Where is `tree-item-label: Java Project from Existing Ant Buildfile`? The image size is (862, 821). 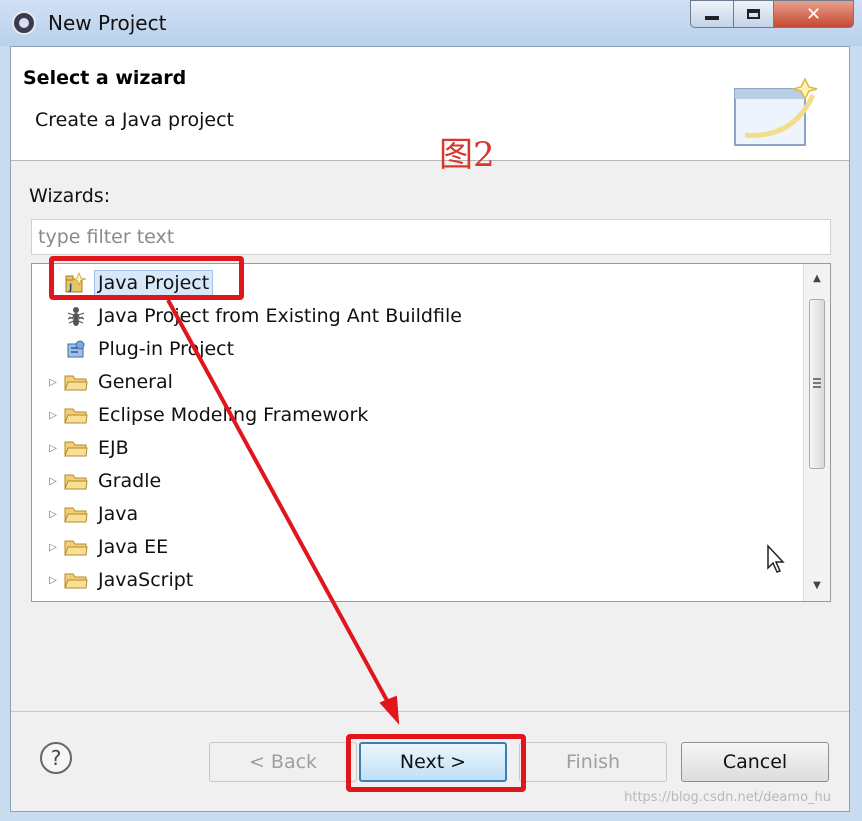
tree-item-label: Java Project from Existing Ant Buildfile is located at coordinates (280, 316).